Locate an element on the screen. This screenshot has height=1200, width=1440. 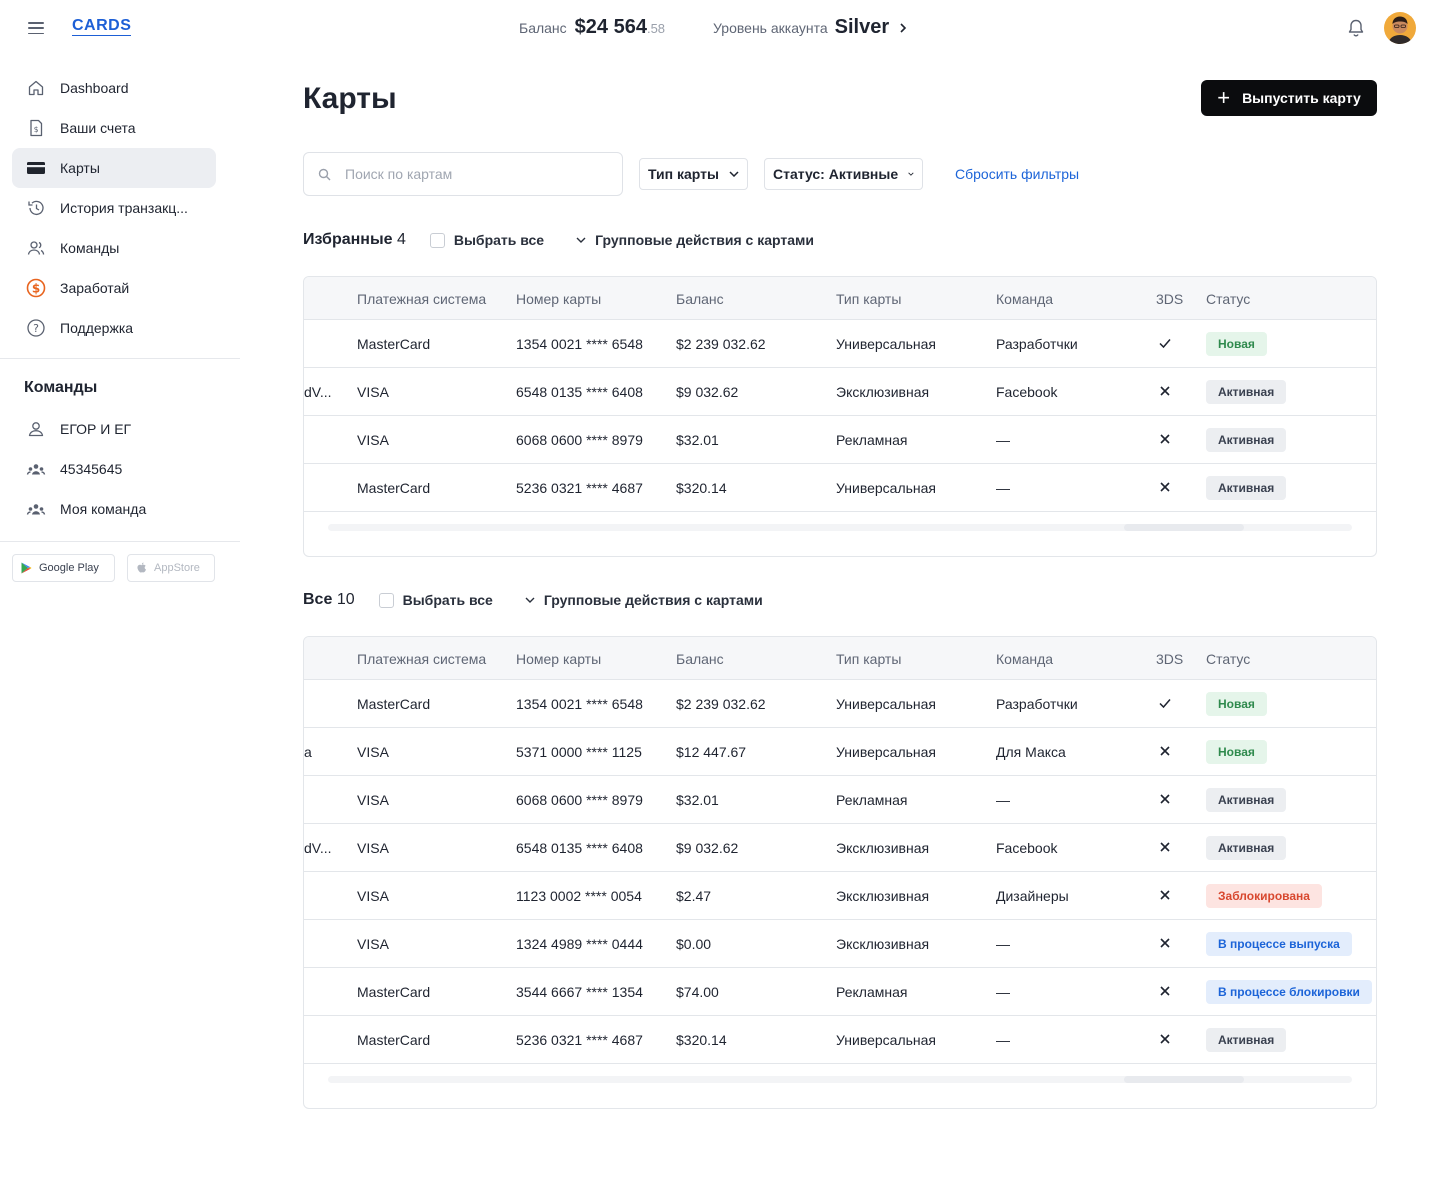
cell-balance: $12 447.67 is located at coordinates (711, 752).